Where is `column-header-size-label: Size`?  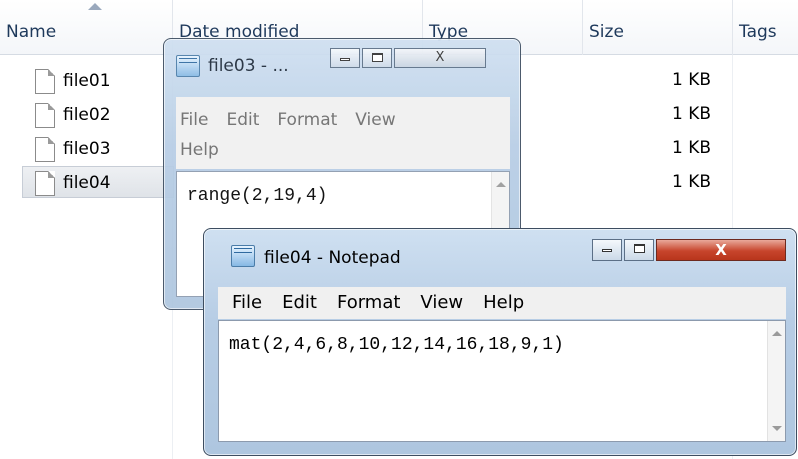
column-header-size-label: Size is located at coordinates (606, 32).